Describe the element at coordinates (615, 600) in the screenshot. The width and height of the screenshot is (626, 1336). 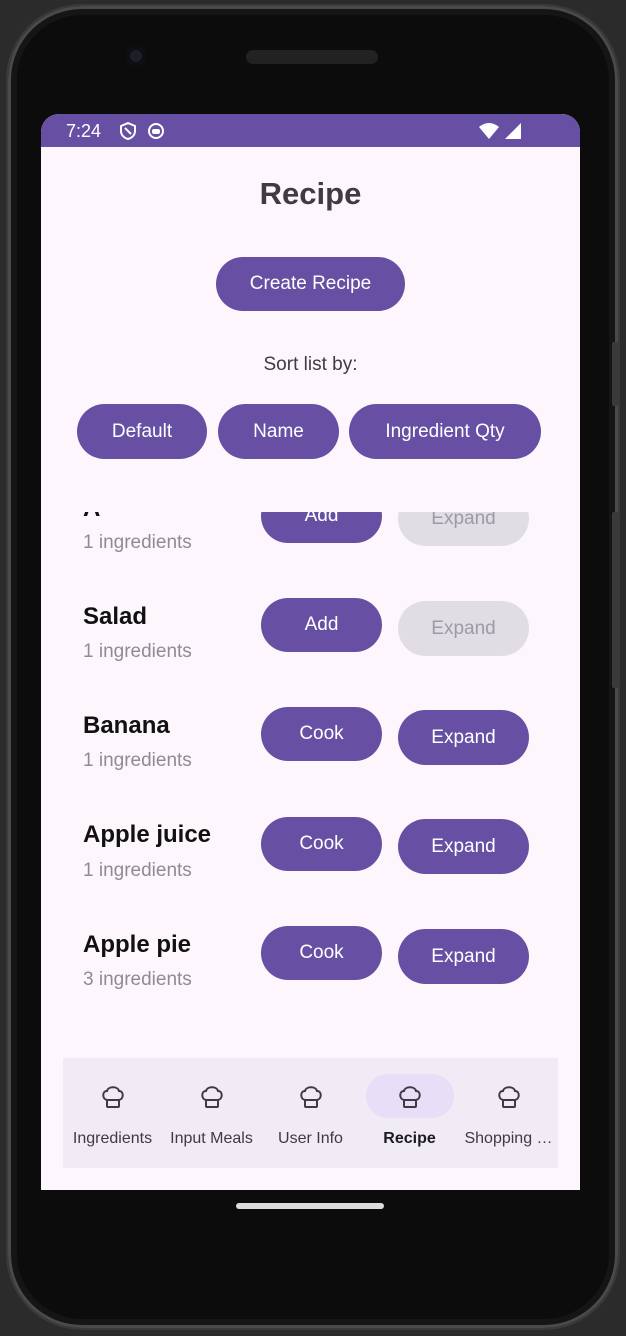
I see `power-button` at that location.